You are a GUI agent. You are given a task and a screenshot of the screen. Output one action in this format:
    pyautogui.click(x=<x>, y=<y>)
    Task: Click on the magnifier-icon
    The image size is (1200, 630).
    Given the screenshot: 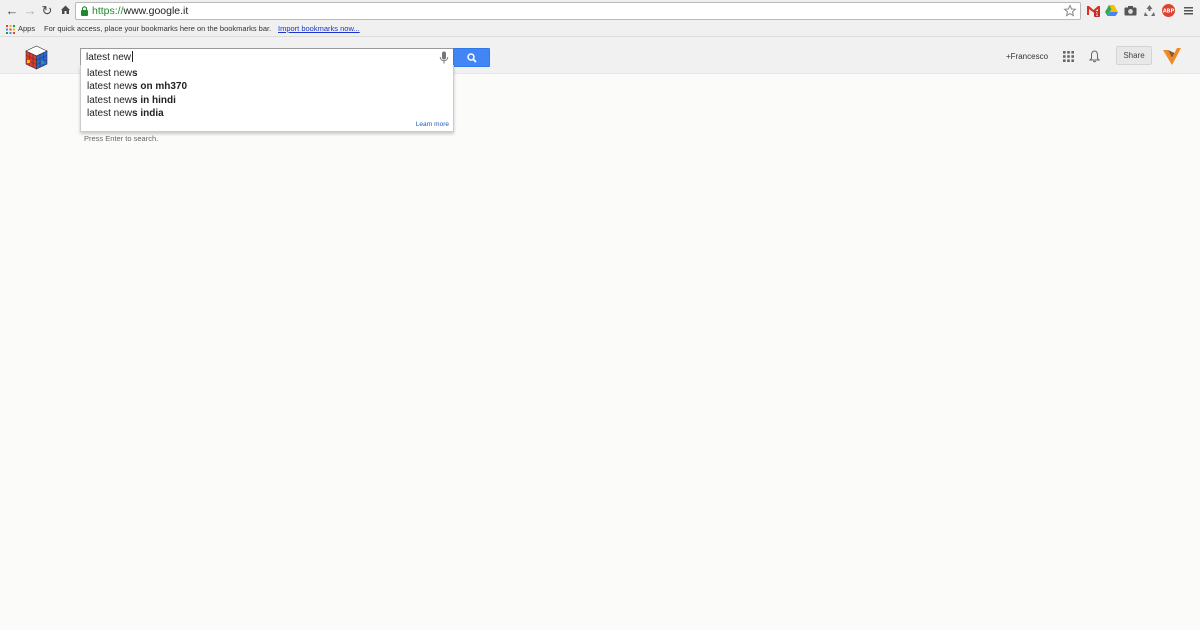 What is the action you would take?
    pyautogui.click(x=472, y=58)
    